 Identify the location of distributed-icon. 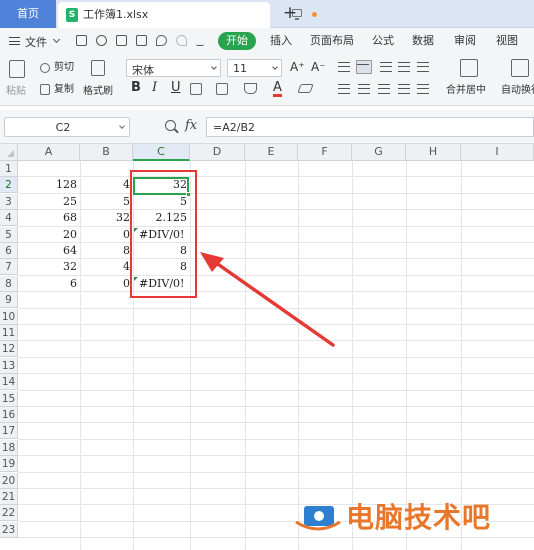
(423, 89).